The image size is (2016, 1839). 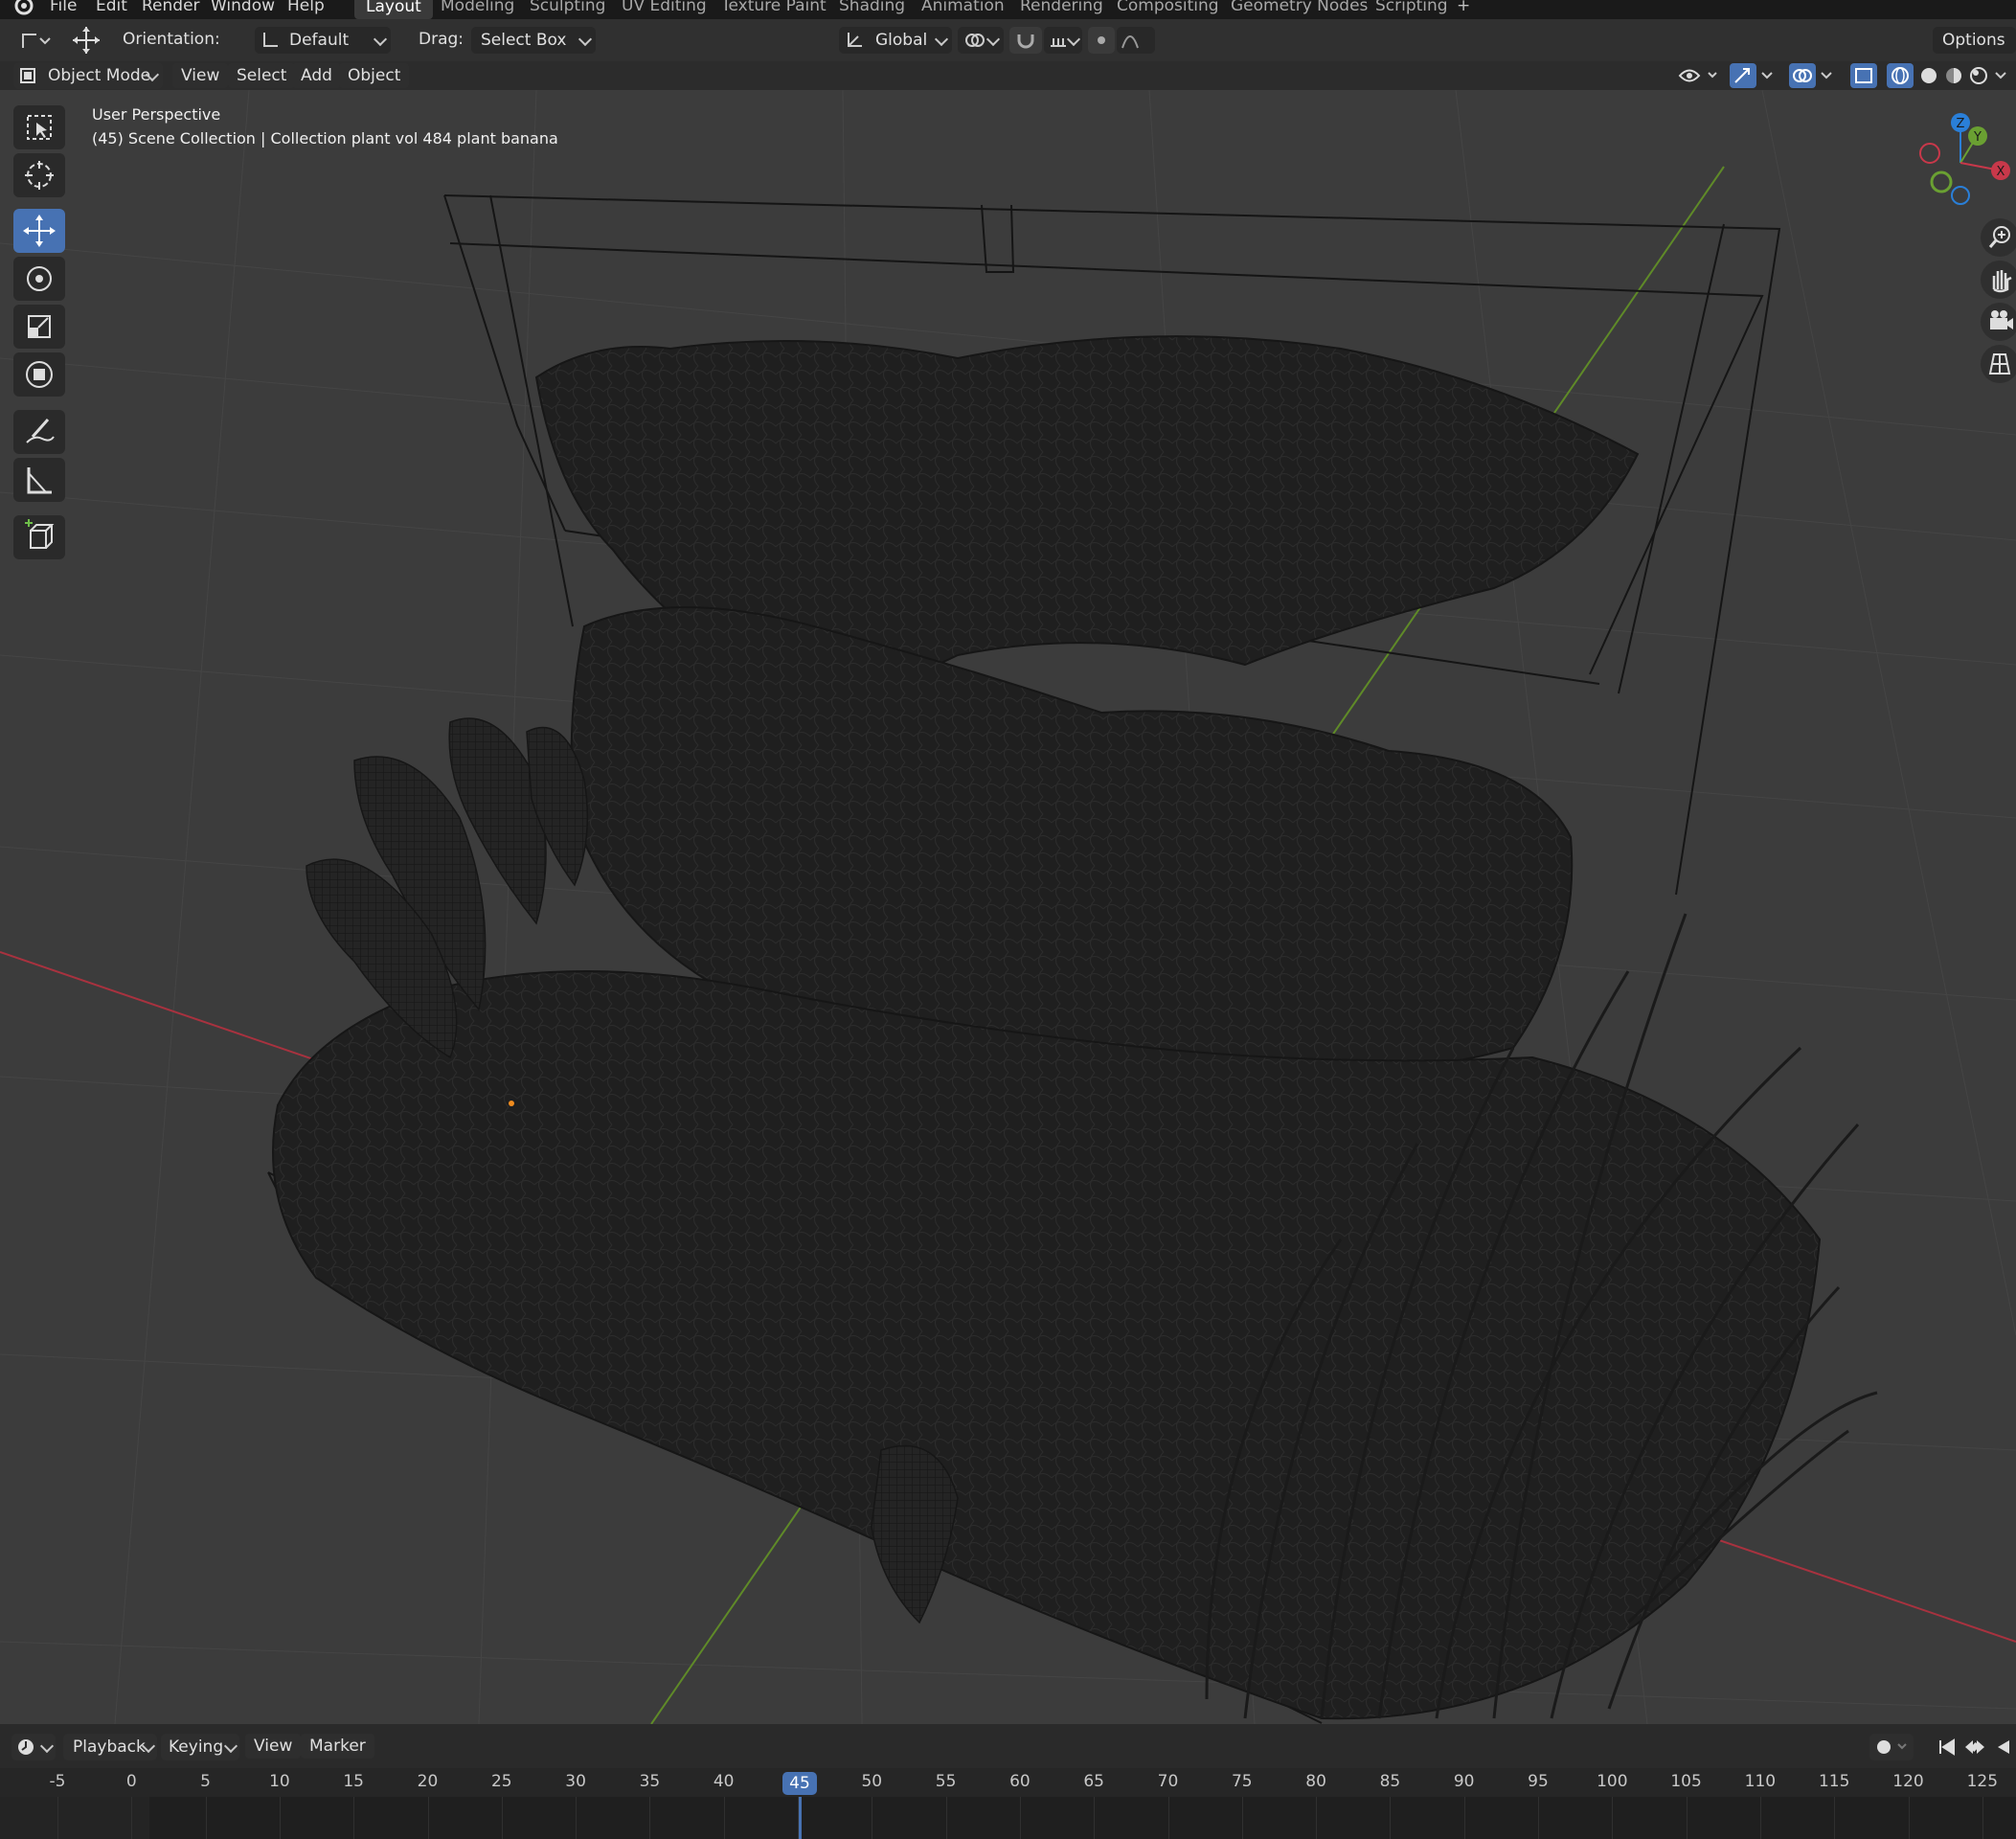 I want to click on menu-render: Render, so click(x=171, y=7).